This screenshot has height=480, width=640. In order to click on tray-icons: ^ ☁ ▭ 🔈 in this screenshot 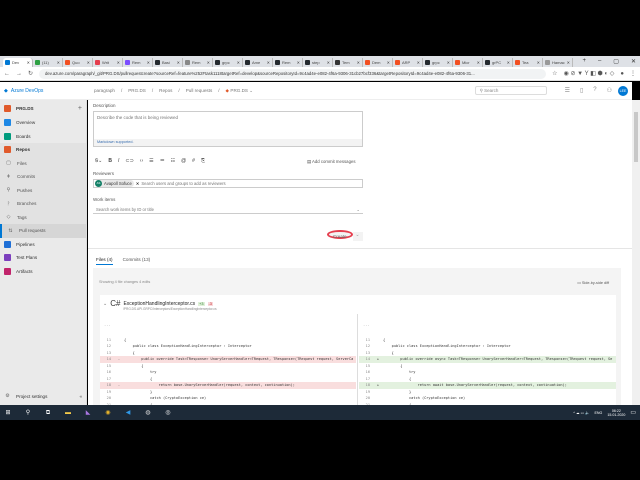, I will do `click(581, 413)`.